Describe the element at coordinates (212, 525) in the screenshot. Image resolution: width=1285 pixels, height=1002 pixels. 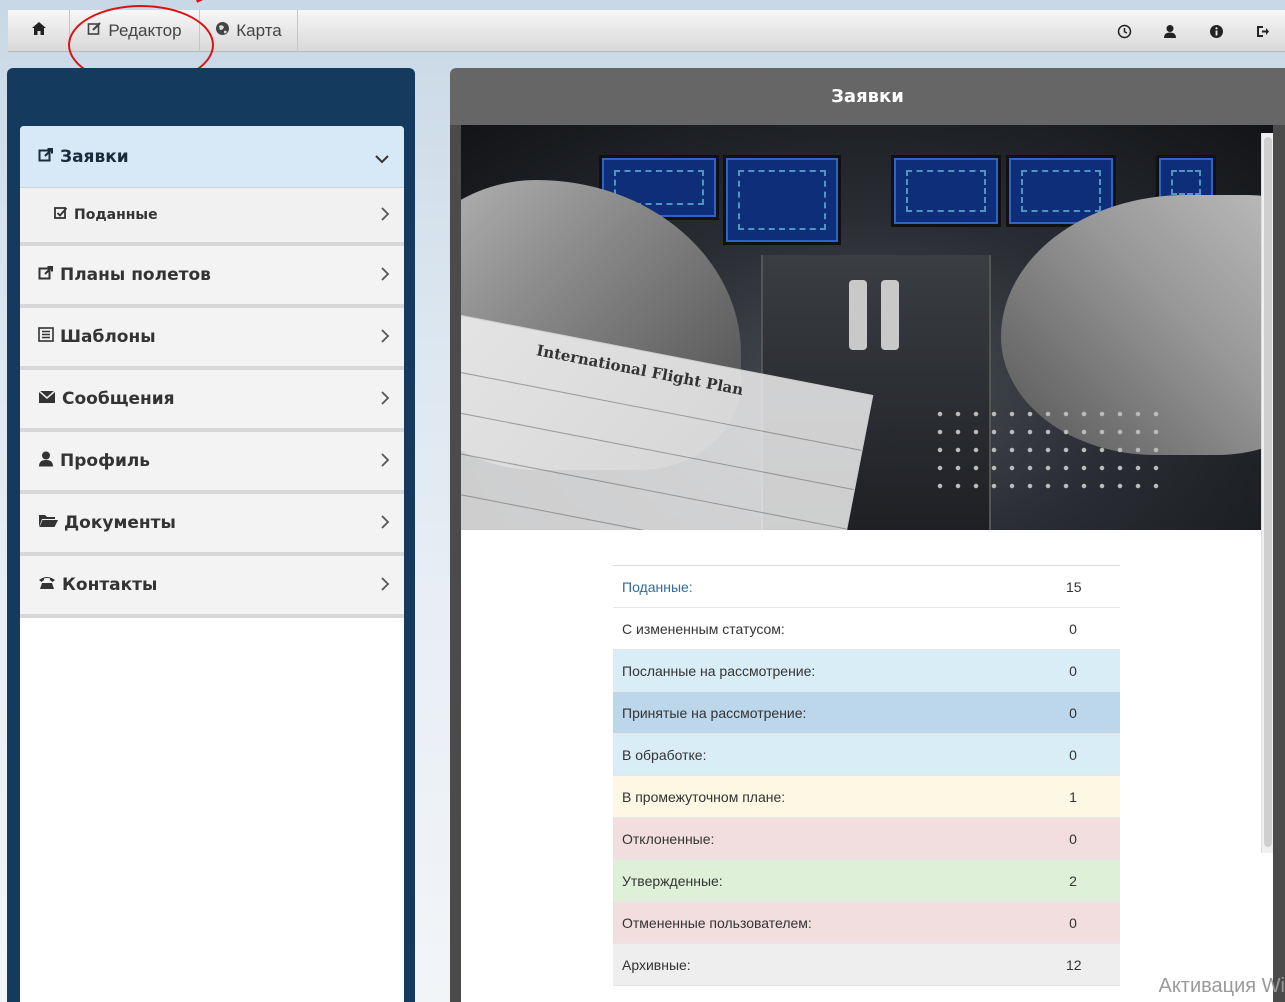
I see `sidebar-item-documents: Документы` at that location.